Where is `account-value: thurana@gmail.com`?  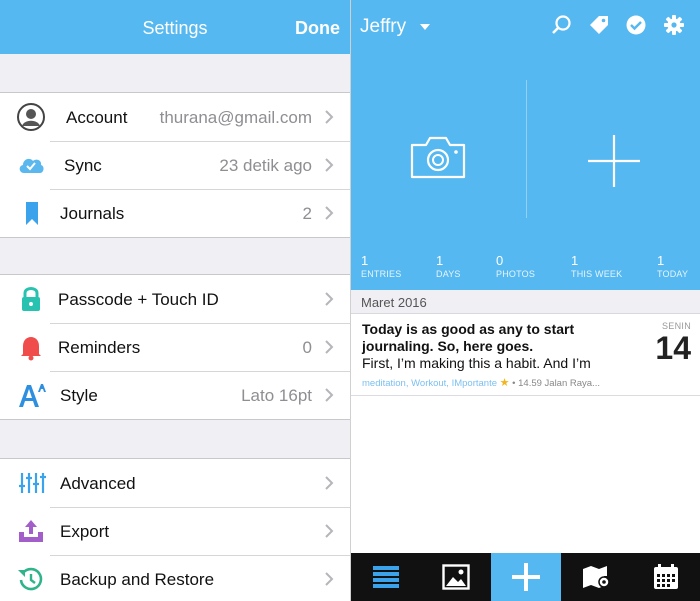 account-value: thurana@gmail.com is located at coordinates (235, 117).